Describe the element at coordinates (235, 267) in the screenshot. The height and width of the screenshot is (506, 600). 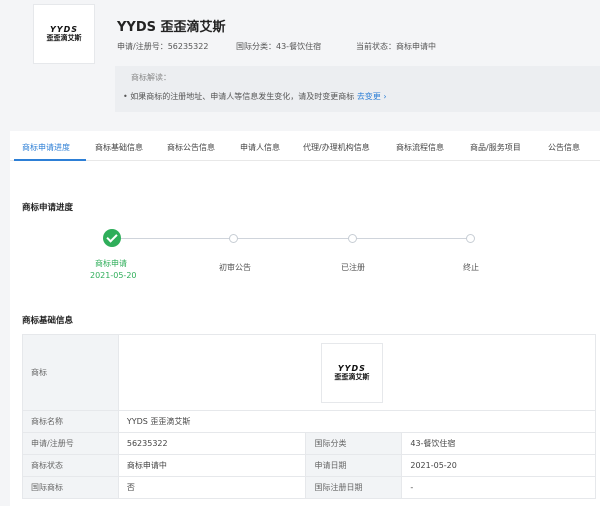
I see `step-label-preliminary: 初审公告` at that location.